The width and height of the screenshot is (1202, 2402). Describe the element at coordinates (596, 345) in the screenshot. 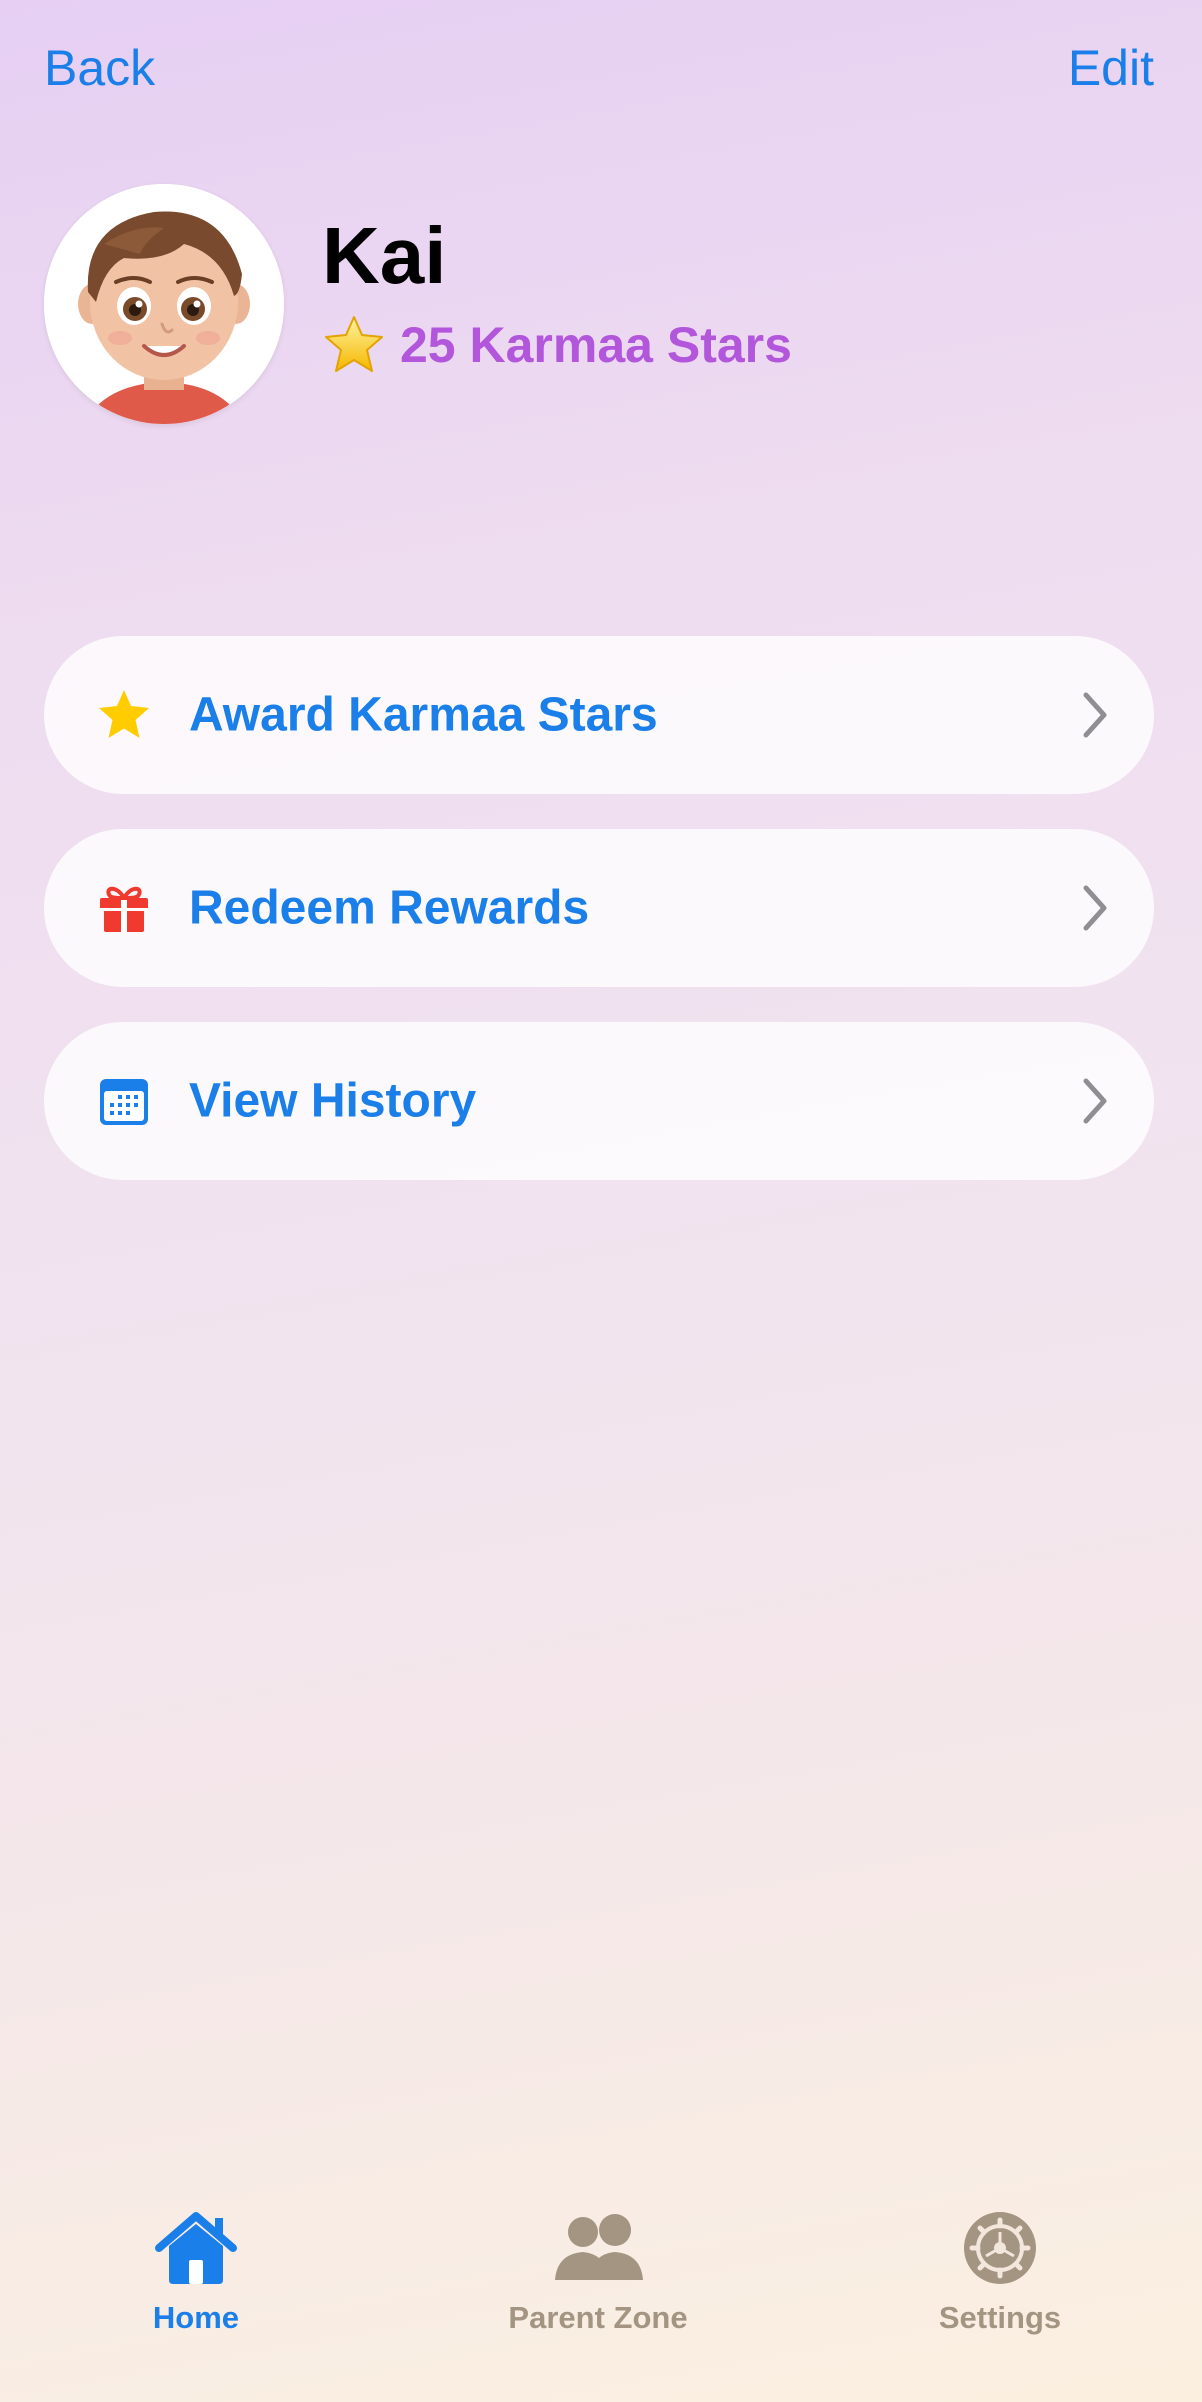

I see `stars-count: 25 Karmaa Stars` at that location.